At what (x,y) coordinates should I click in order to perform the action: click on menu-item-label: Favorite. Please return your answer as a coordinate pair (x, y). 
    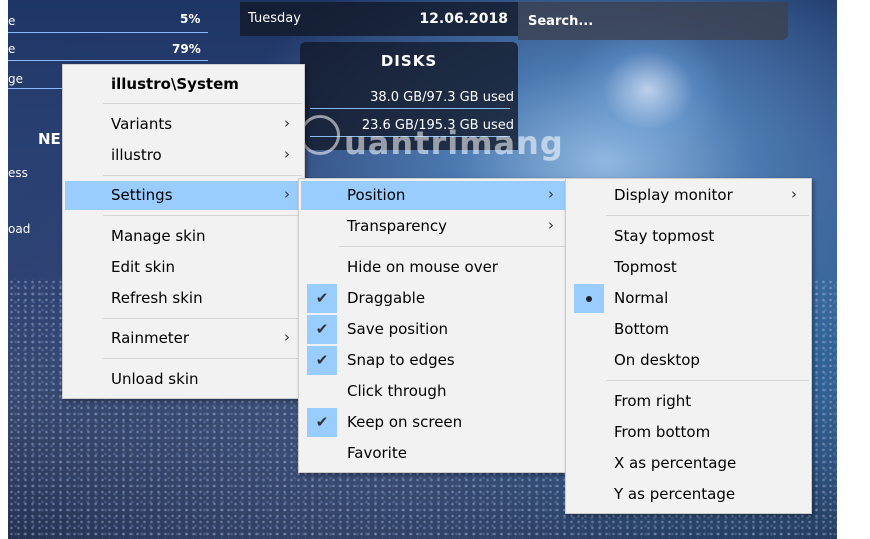
    Looking at the image, I should click on (377, 453).